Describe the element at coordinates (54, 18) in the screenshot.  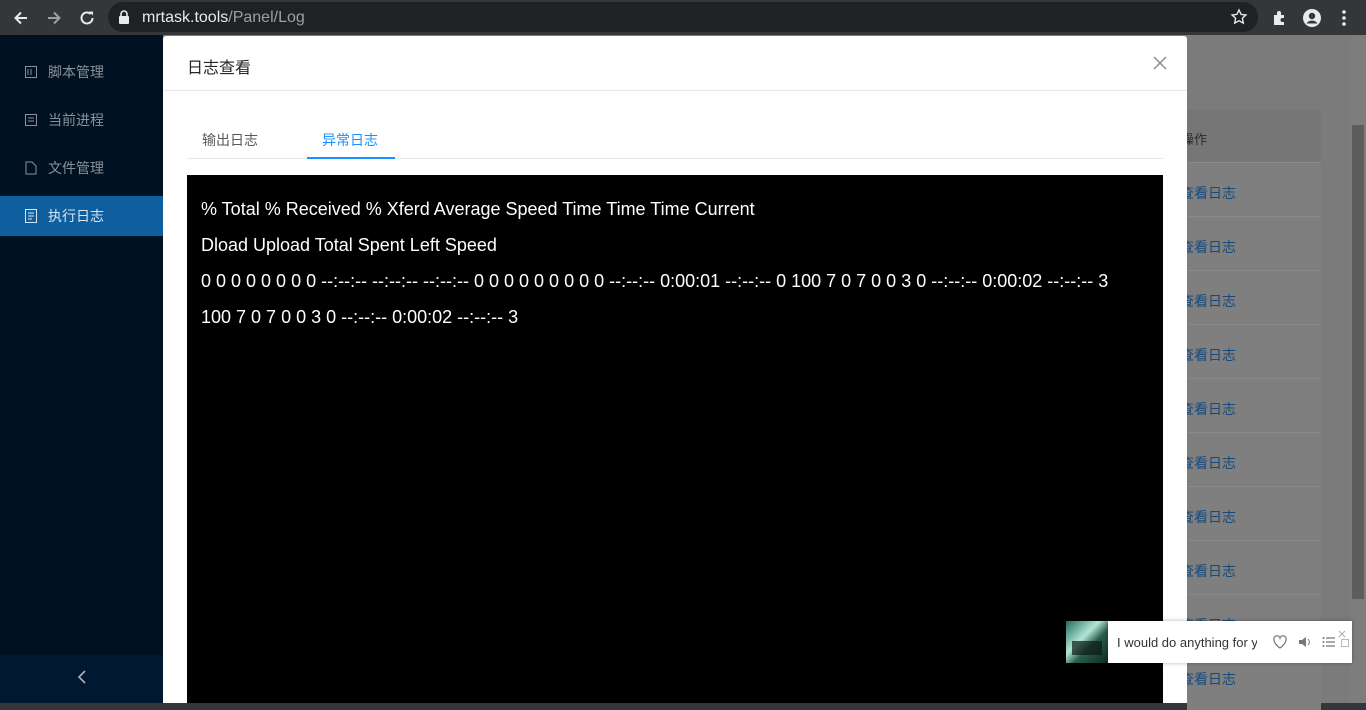
I see `forward-icon` at that location.